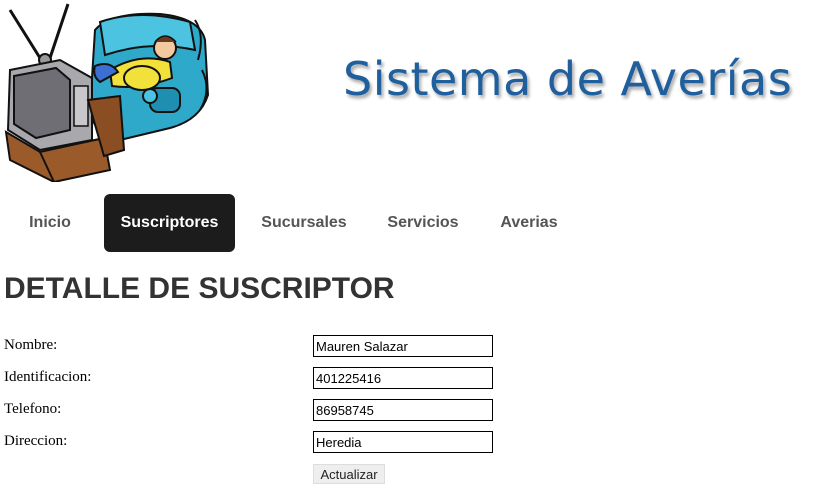 This screenshot has width=837, height=504. What do you see at coordinates (33, 409) in the screenshot?
I see `telefono-label: Telefono:` at bounding box center [33, 409].